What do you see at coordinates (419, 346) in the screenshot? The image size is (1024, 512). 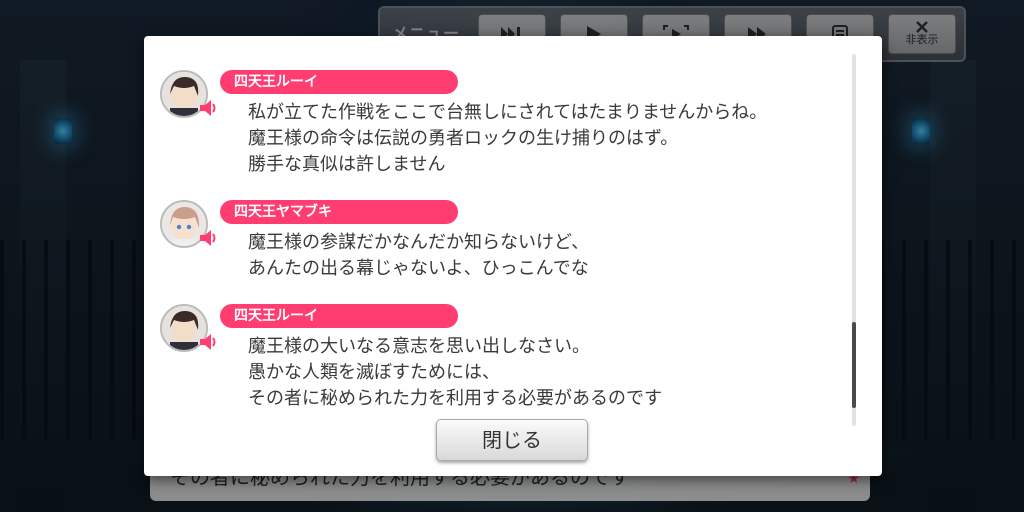 I see `log-line: 魔王様の大いなる意志を思い出しなさい。` at bounding box center [419, 346].